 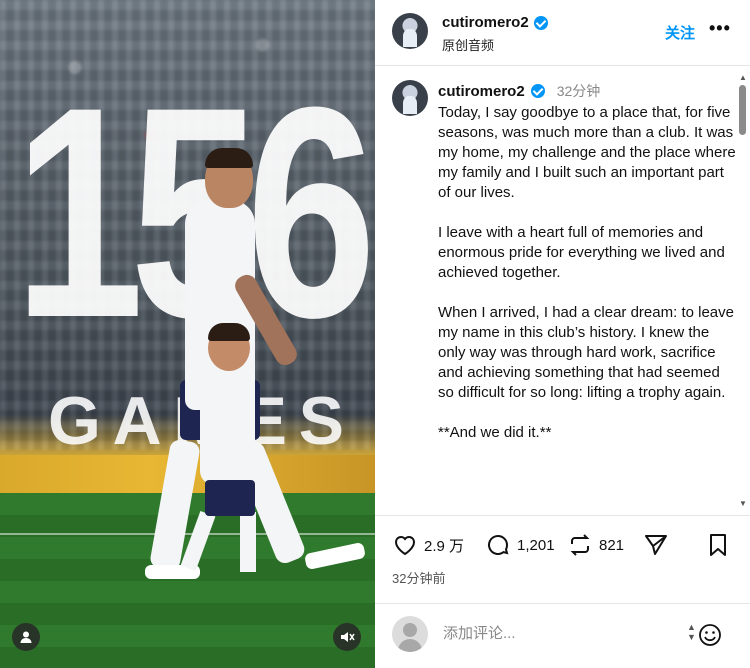 I want to click on author-username: cutiromero2, so click(x=495, y=22).